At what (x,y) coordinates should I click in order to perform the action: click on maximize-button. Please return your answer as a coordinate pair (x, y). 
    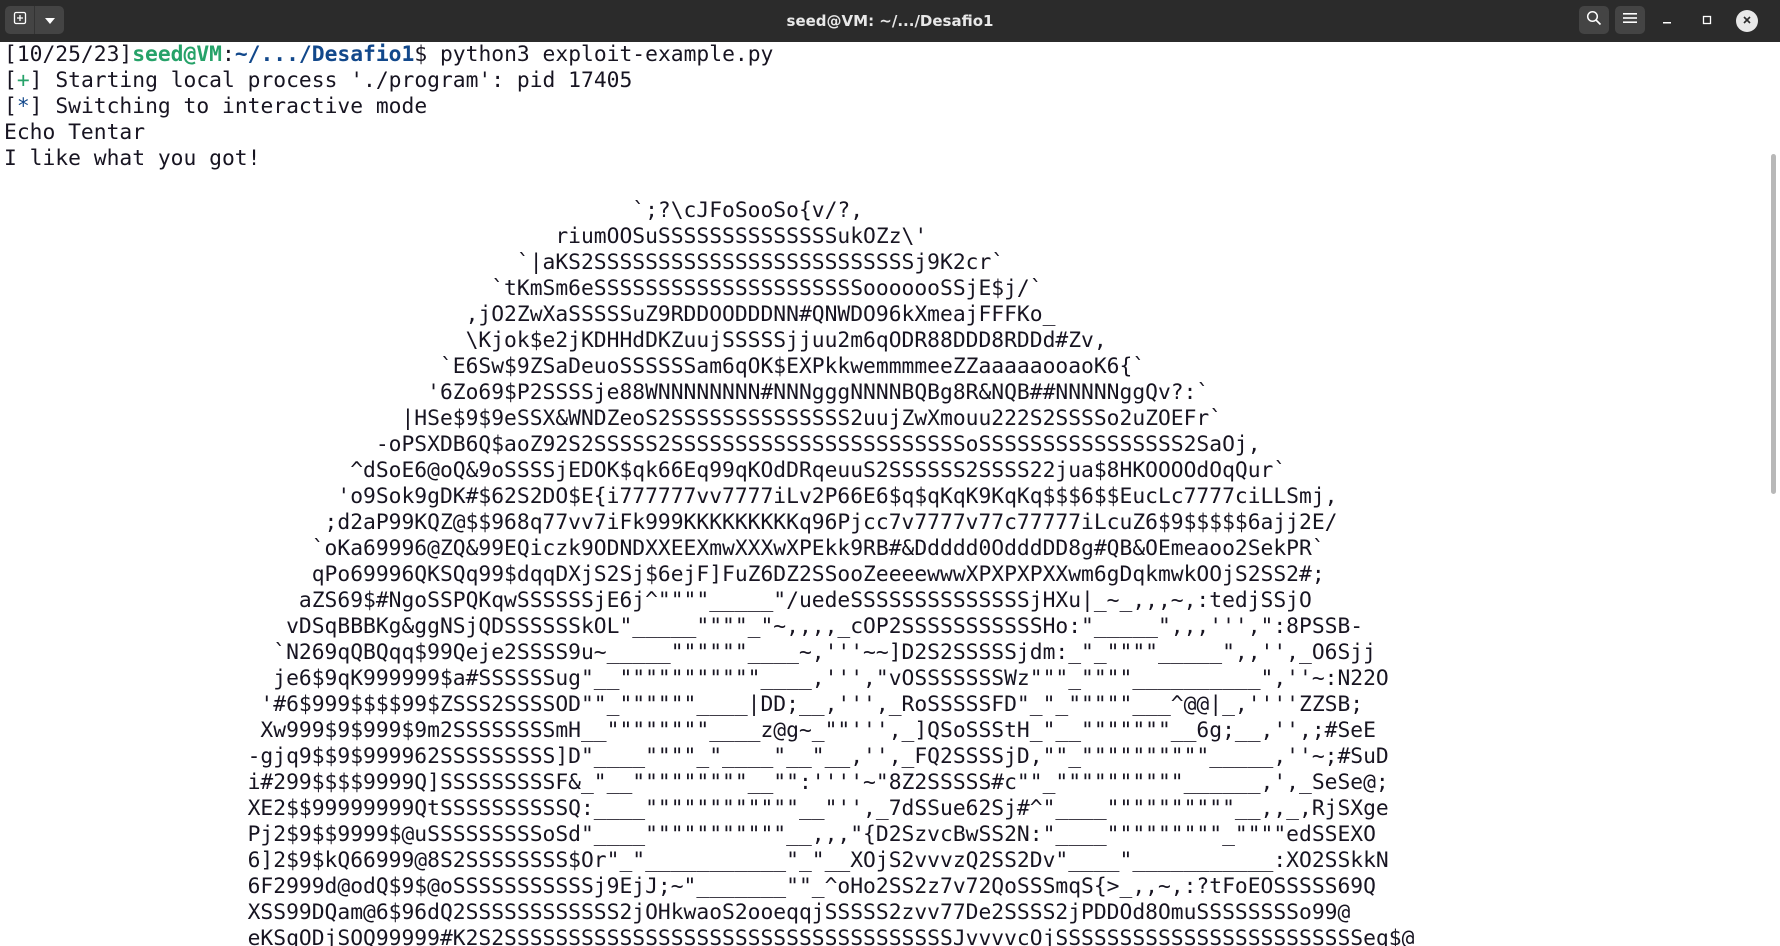
    Looking at the image, I should click on (1707, 21).